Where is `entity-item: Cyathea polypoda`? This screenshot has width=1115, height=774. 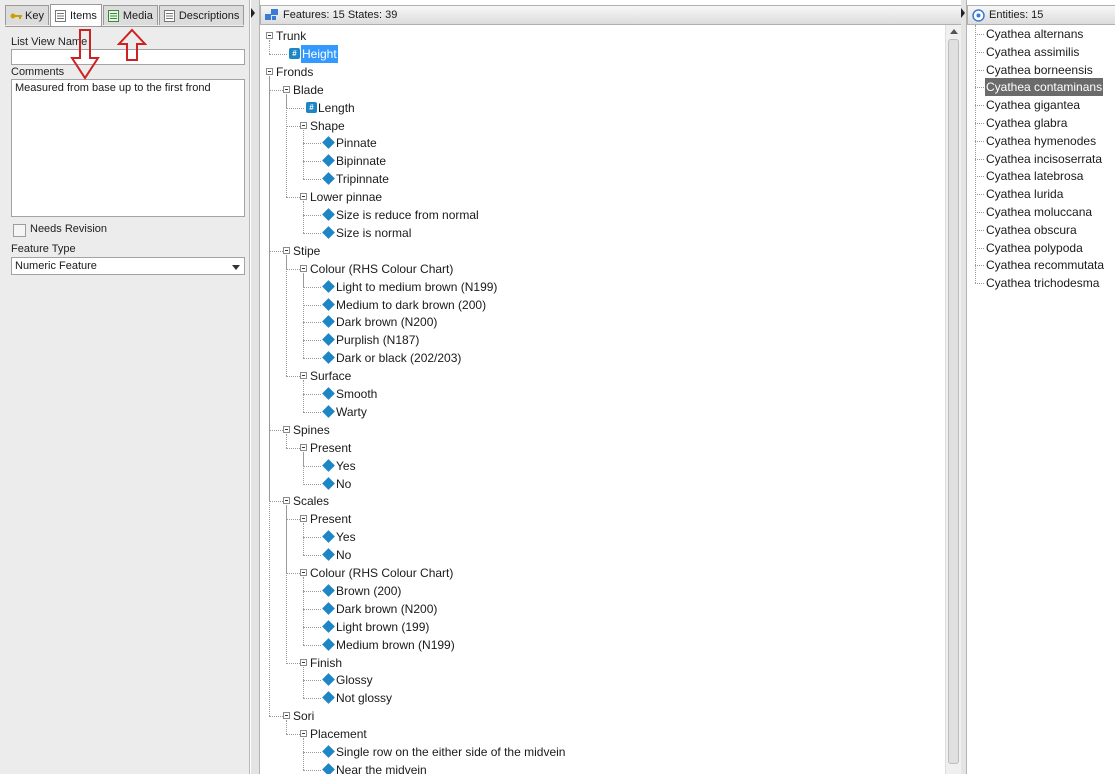 entity-item: Cyathea polypoda is located at coordinates (1034, 248).